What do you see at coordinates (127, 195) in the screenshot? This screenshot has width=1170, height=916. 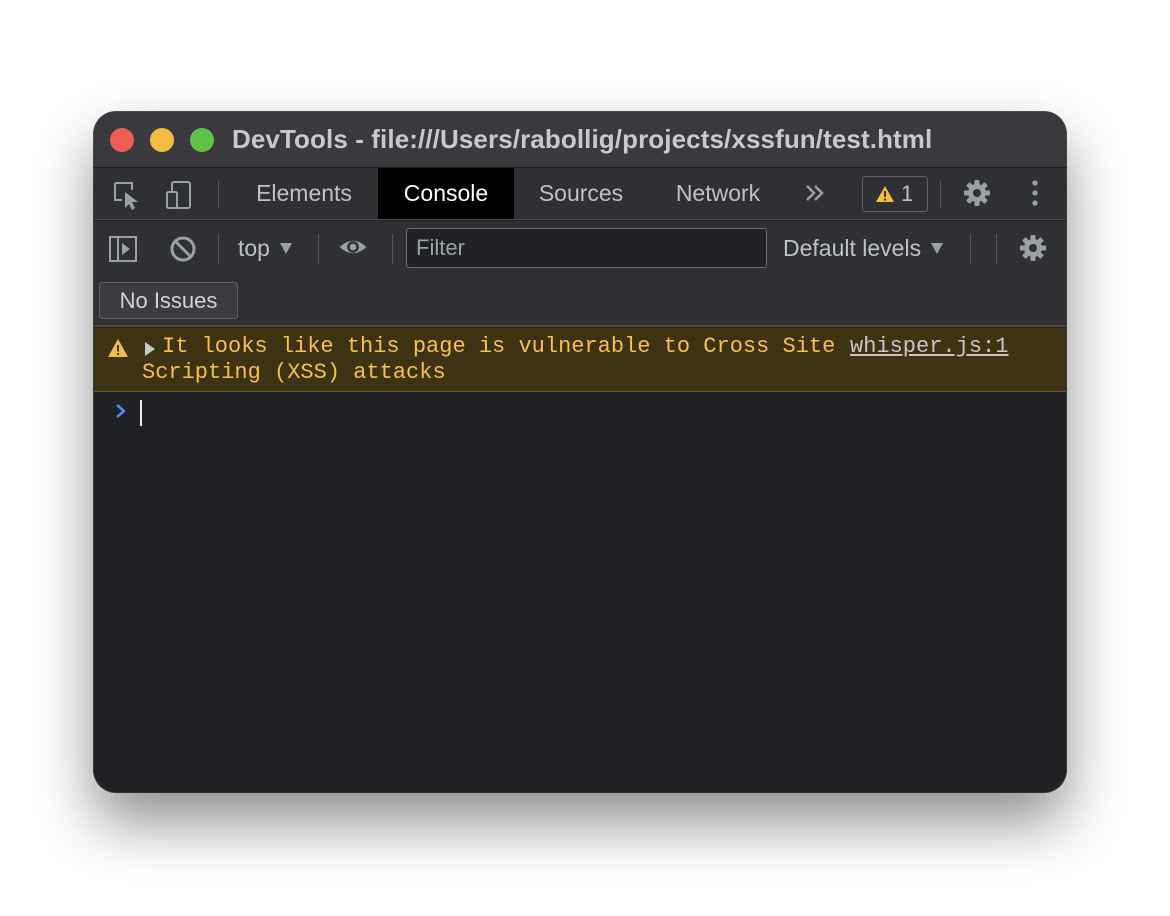 I see `inspect-element-icon` at bounding box center [127, 195].